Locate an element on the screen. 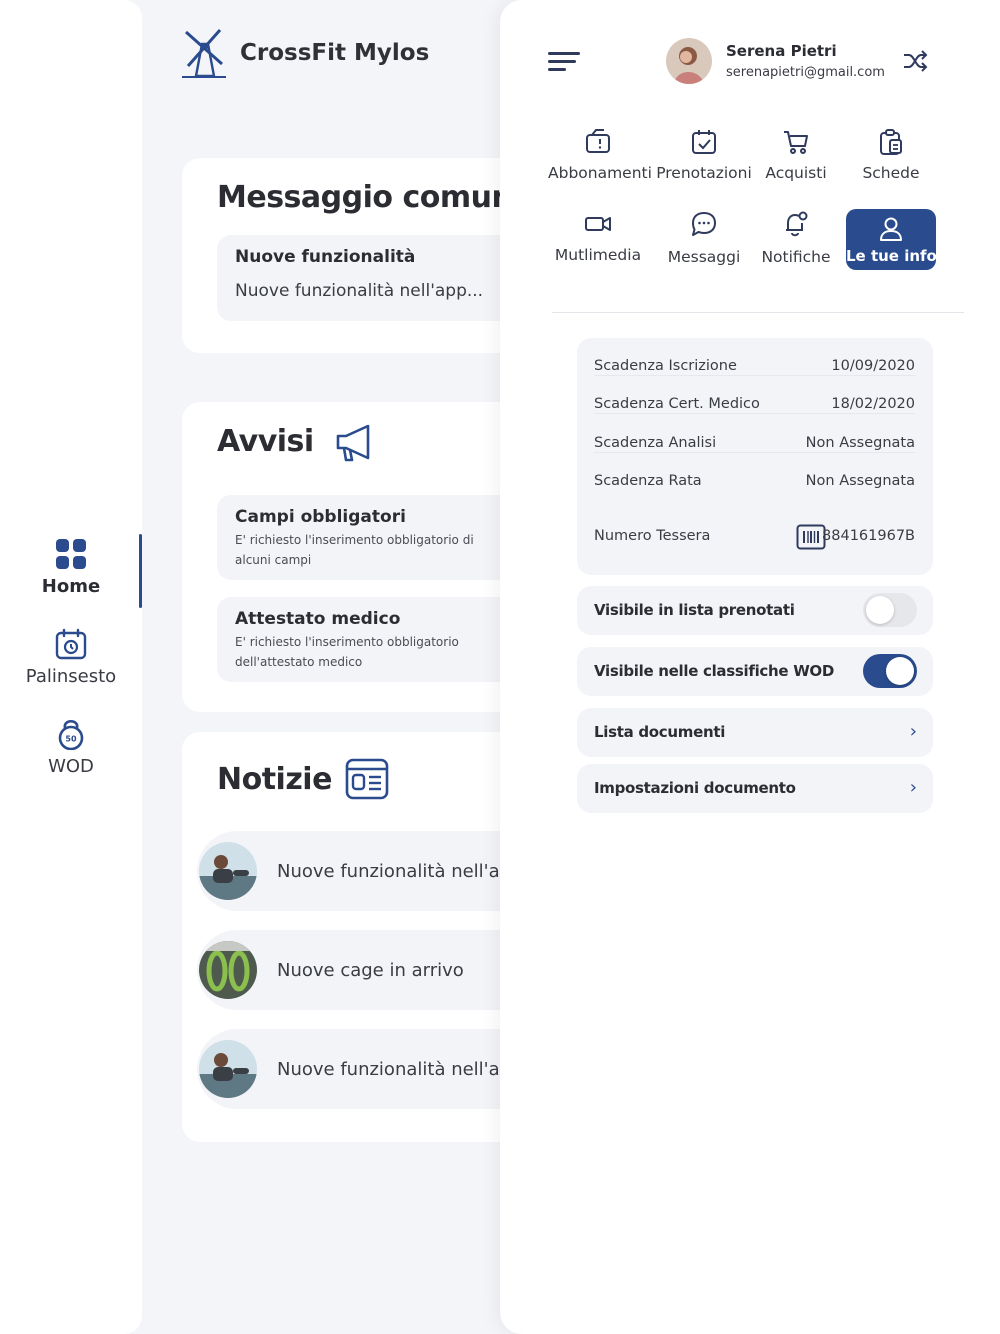 The image size is (1000, 1334). nav-home: Home is located at coordinates (71, 567).